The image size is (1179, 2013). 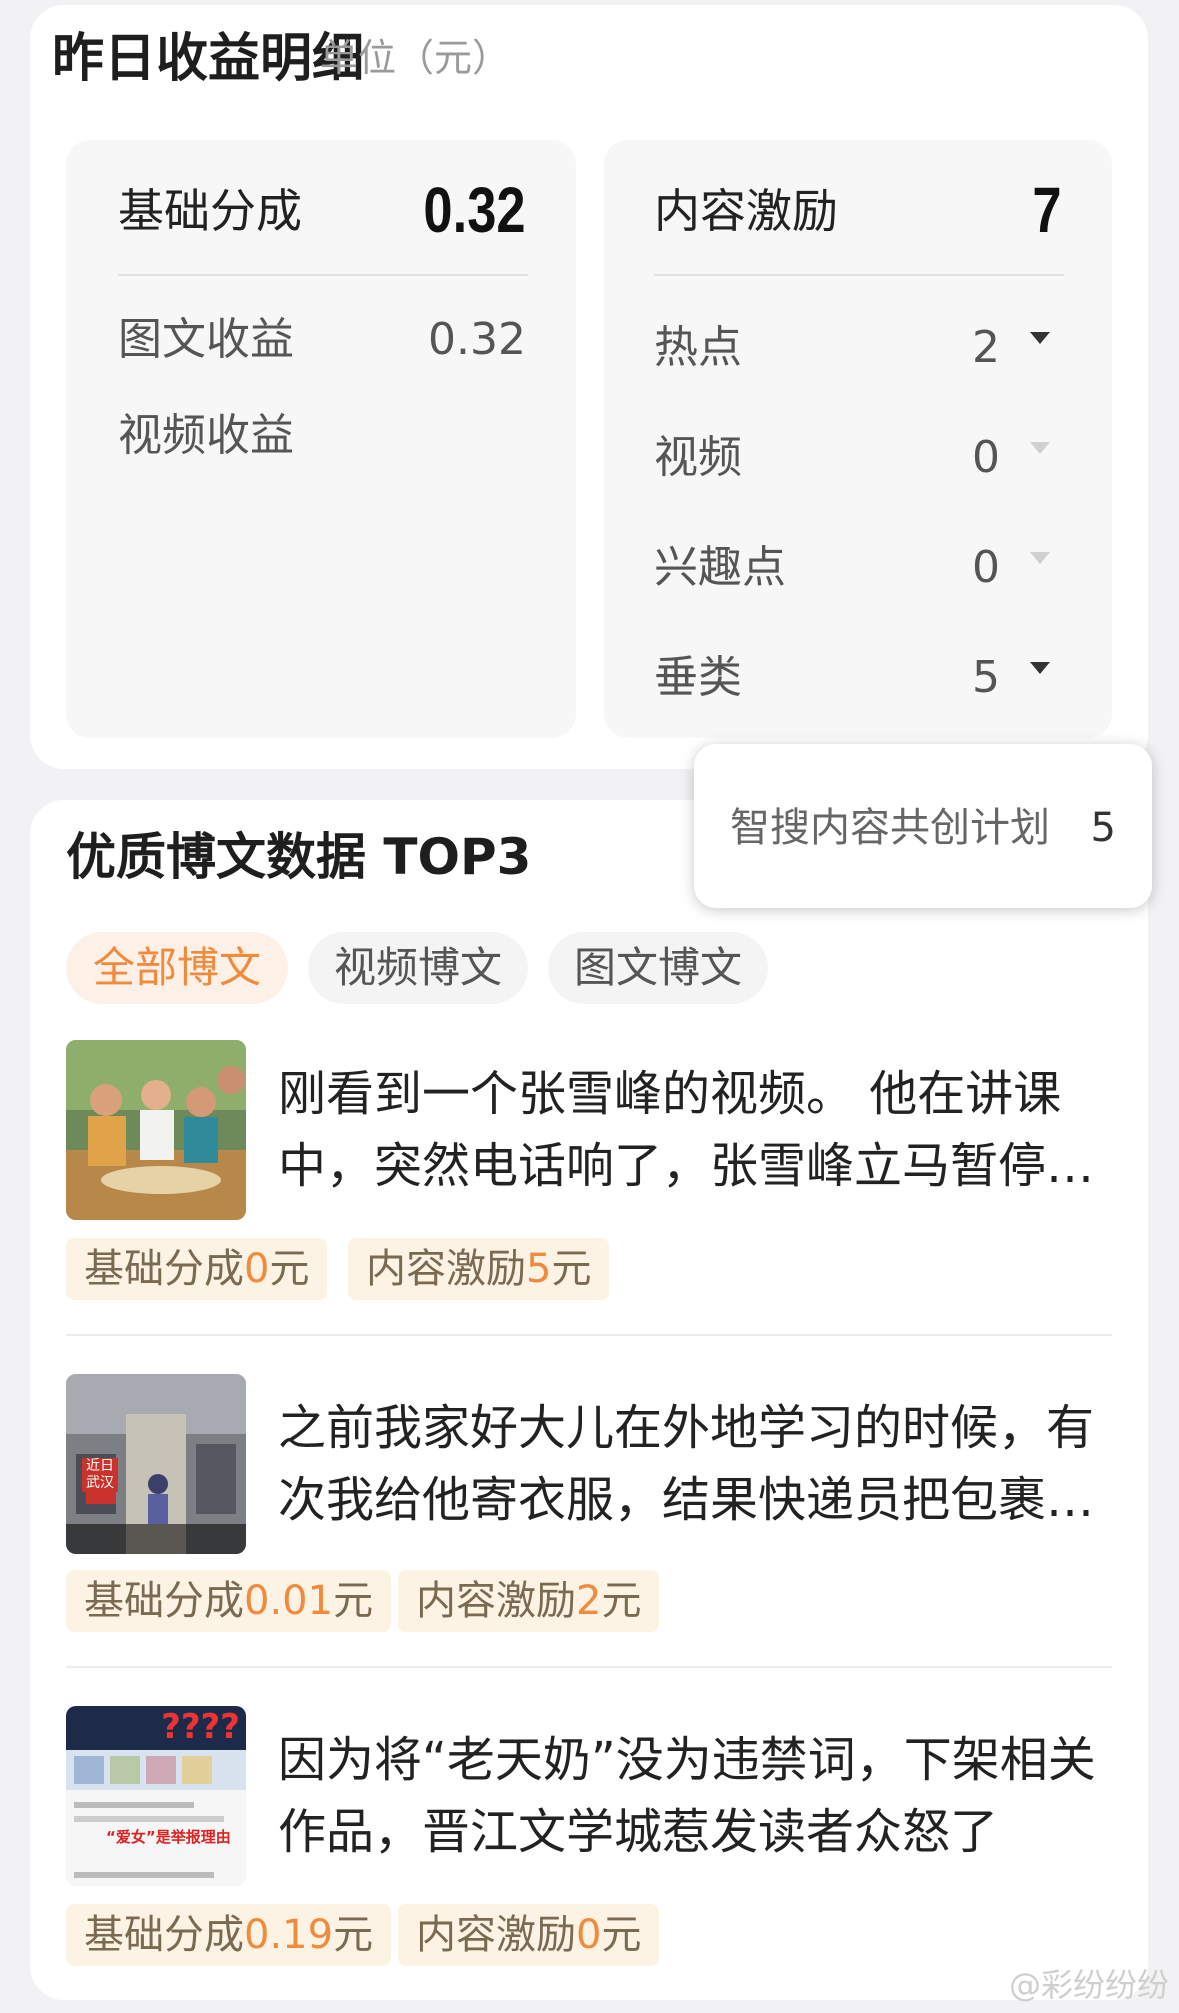 What do you see at coordinates (100, 1475) in the screenshot?
I see `thumb-badge: 近日 武汉` at bounding box center [100, 1475].